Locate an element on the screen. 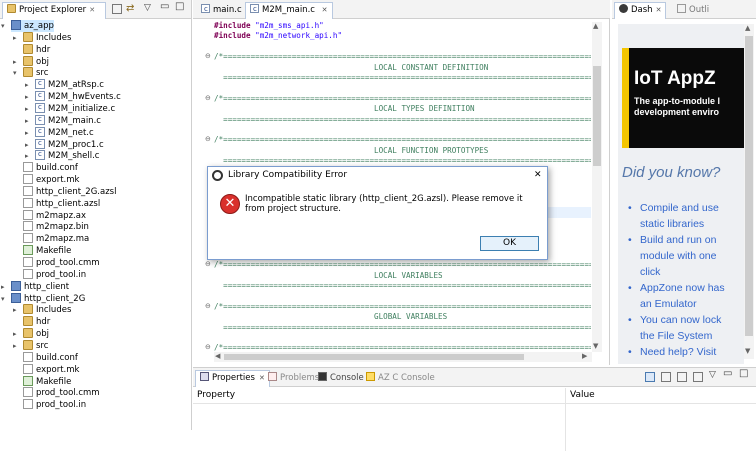 The height and width of the screenshot is (451, 756). column-header-value: Value is located at coordinates (582, 395).